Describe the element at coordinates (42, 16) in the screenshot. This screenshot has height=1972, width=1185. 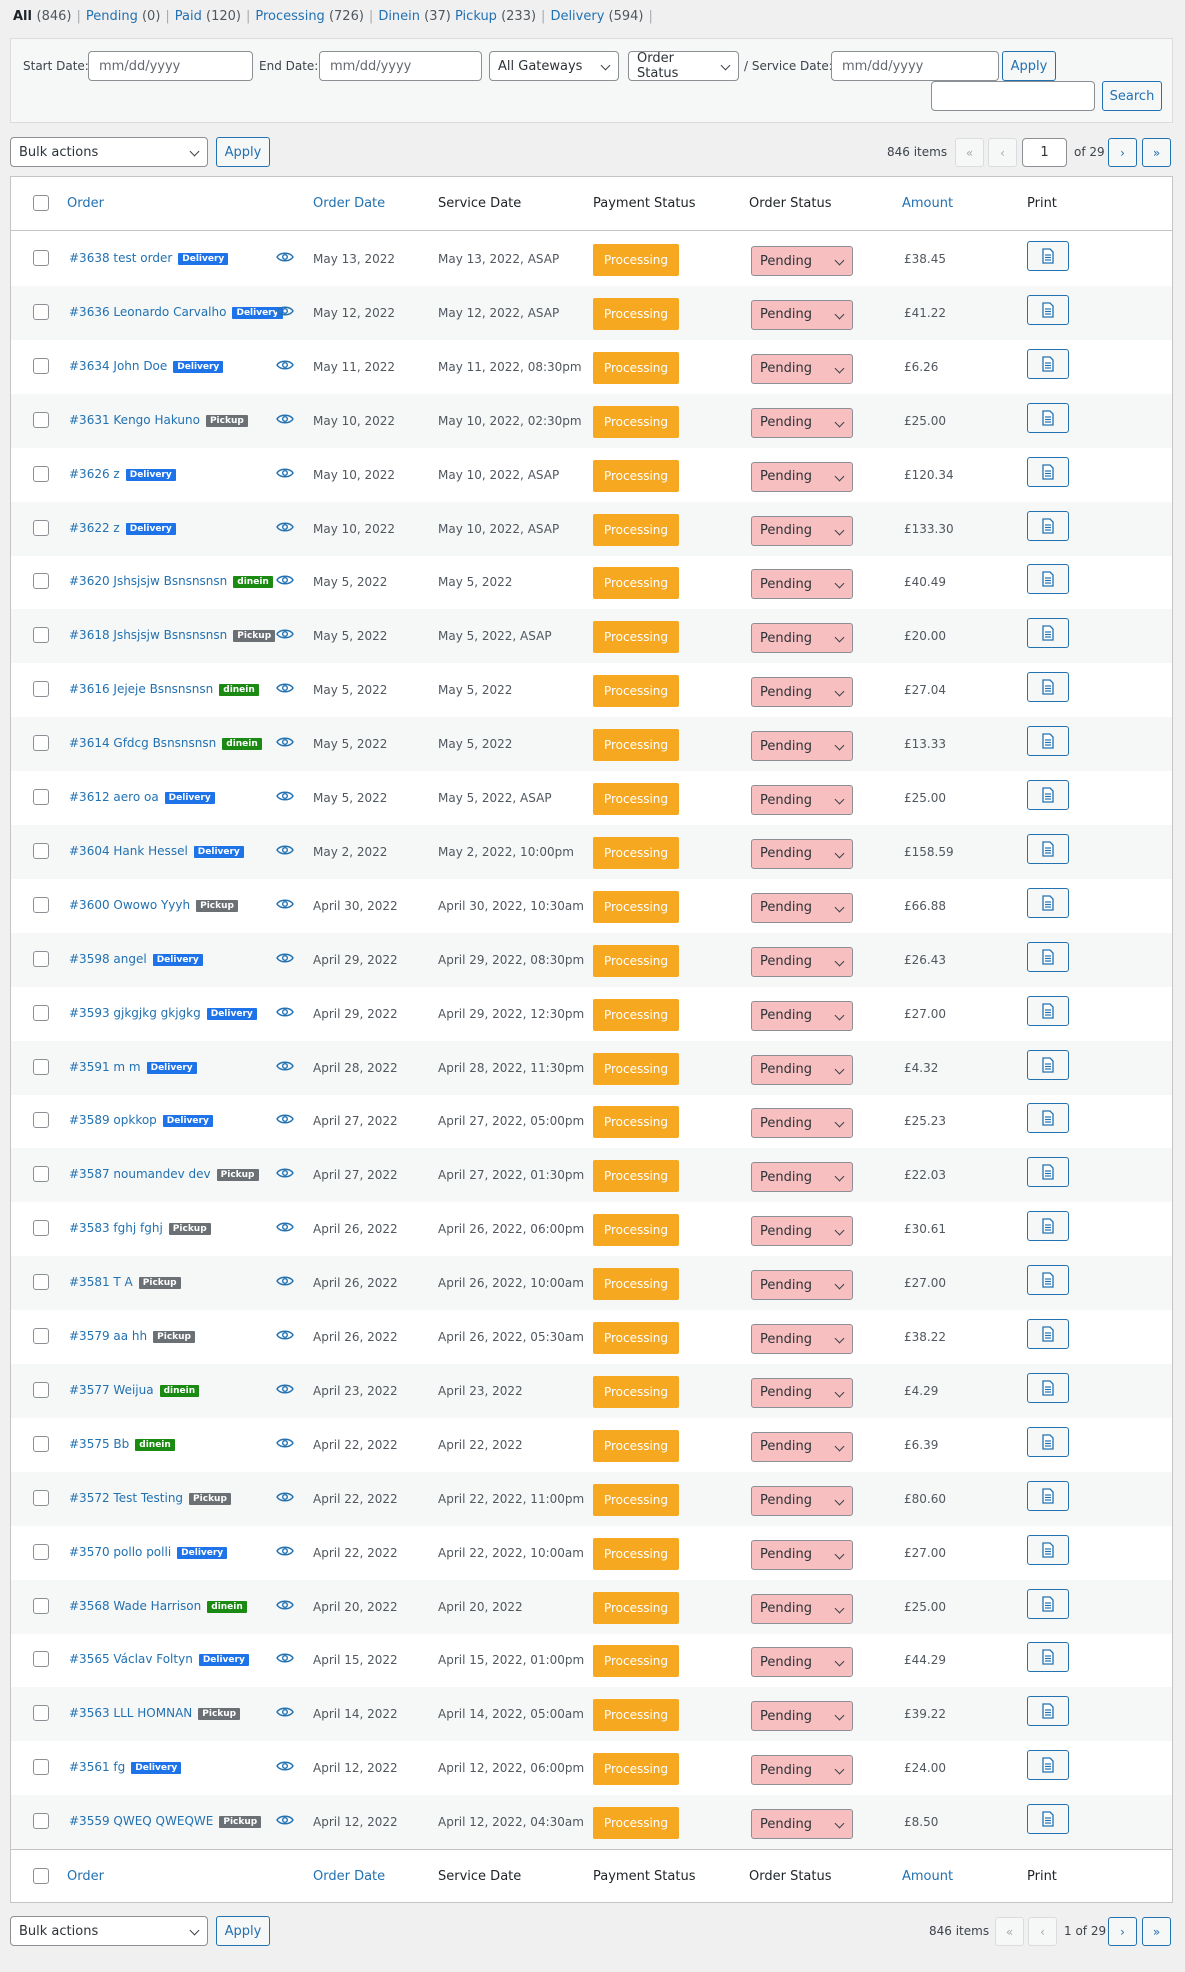
I see `status-link-all: All (846)` at that location.